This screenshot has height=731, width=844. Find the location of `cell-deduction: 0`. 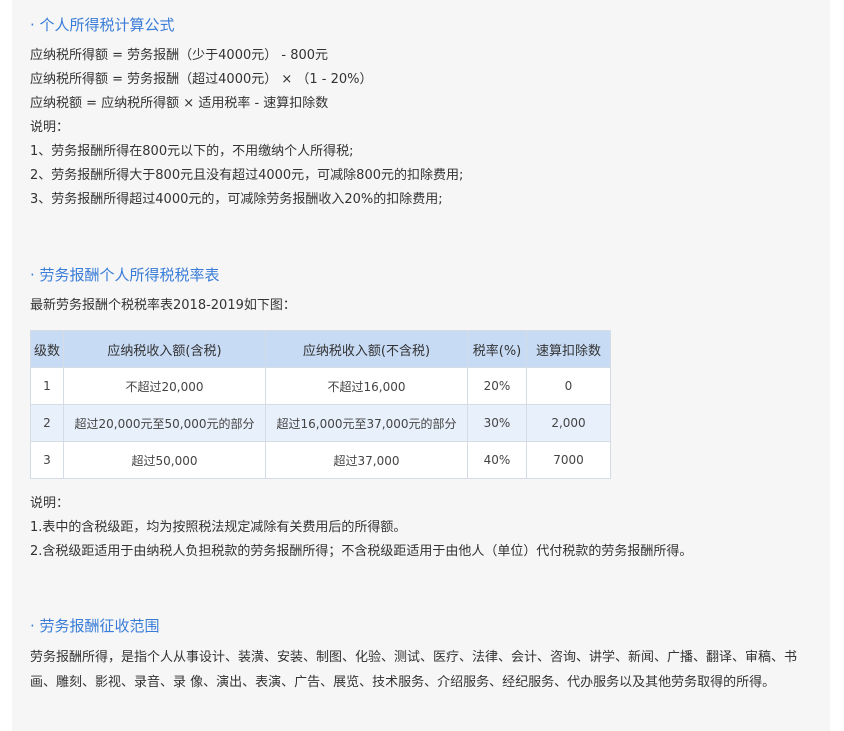

cell-deduction: 0 is located at coordinates (568, 386).